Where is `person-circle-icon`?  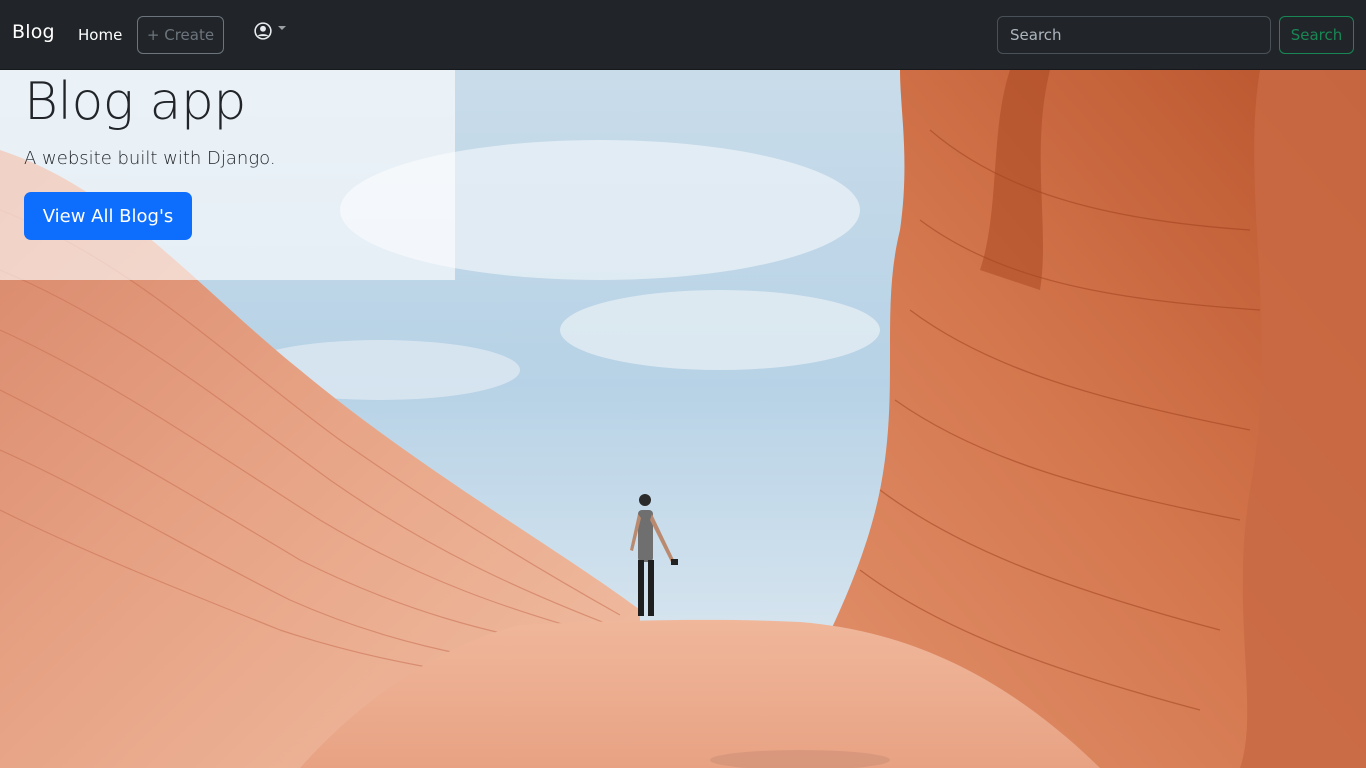
person-circle-icon is located at coordinates (263, 31).